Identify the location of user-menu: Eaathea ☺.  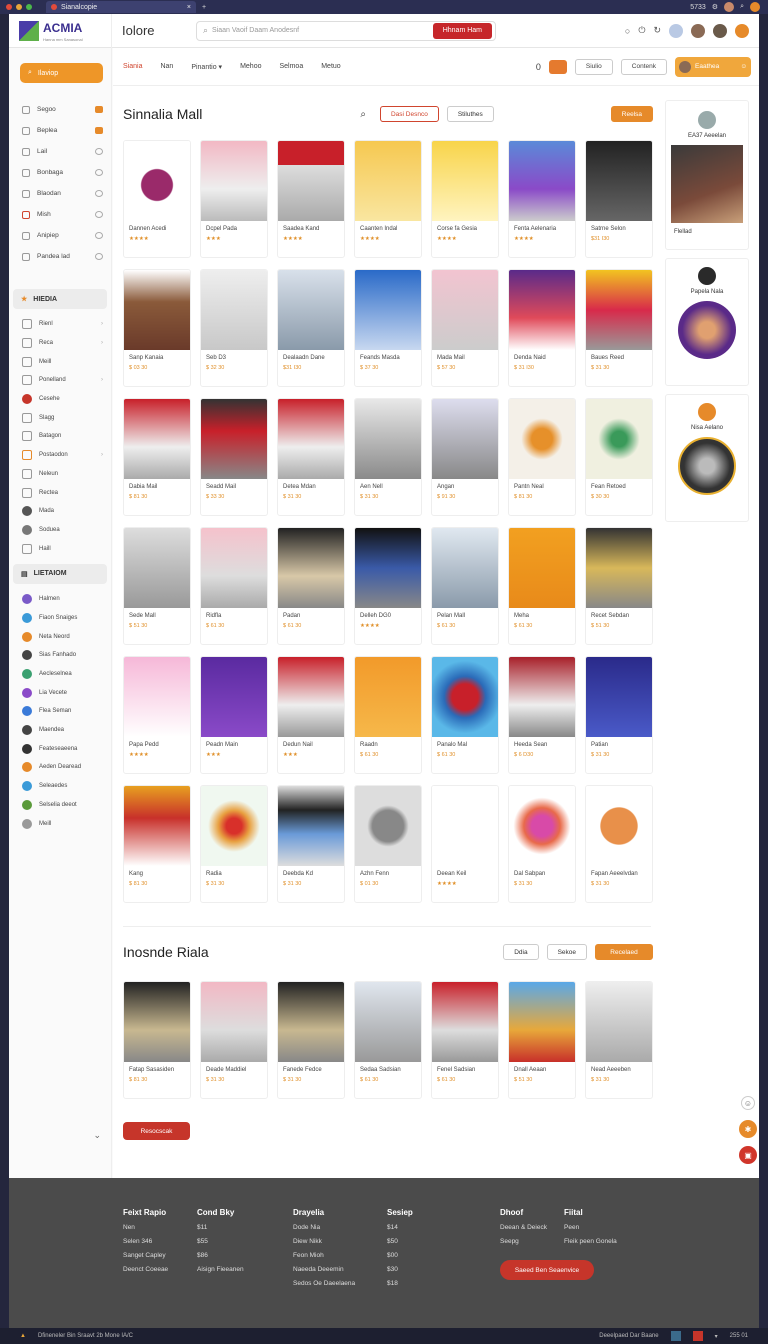
(713, 66).